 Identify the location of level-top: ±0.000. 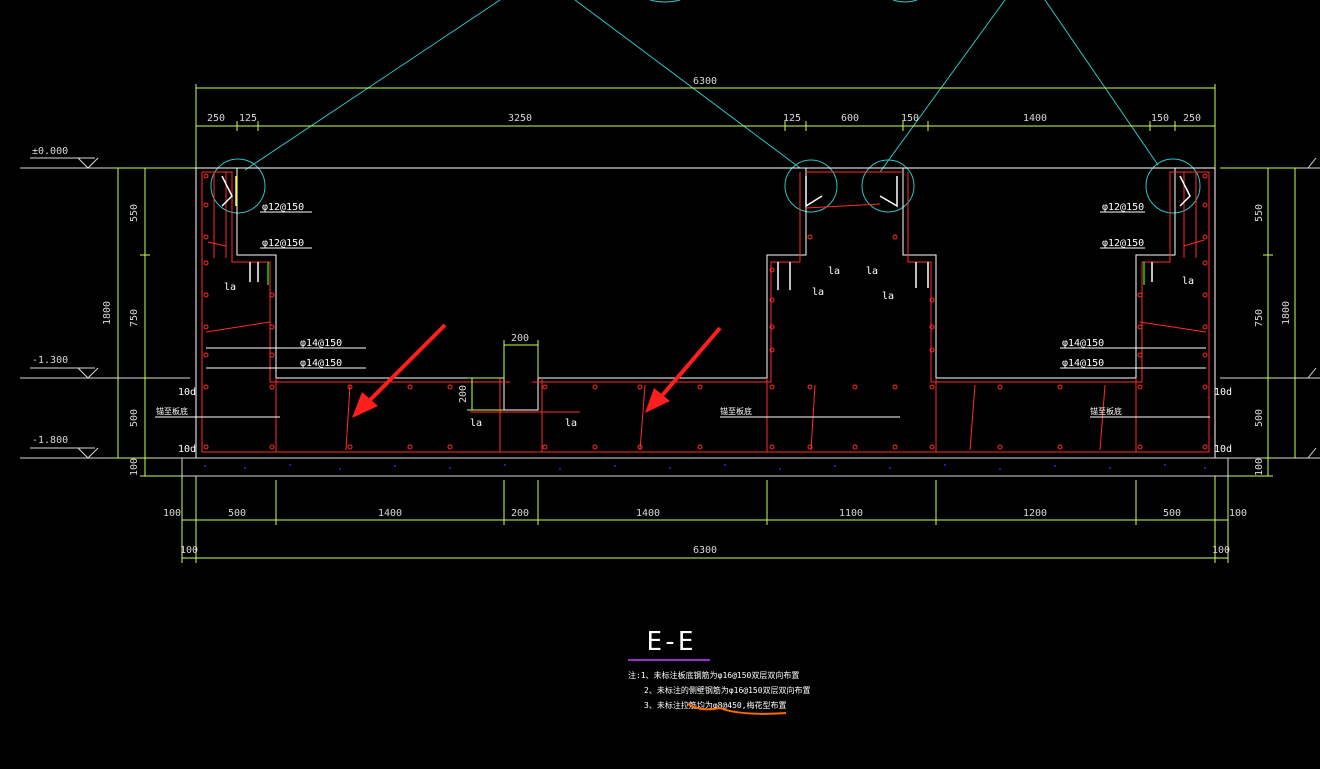
(50, 151).